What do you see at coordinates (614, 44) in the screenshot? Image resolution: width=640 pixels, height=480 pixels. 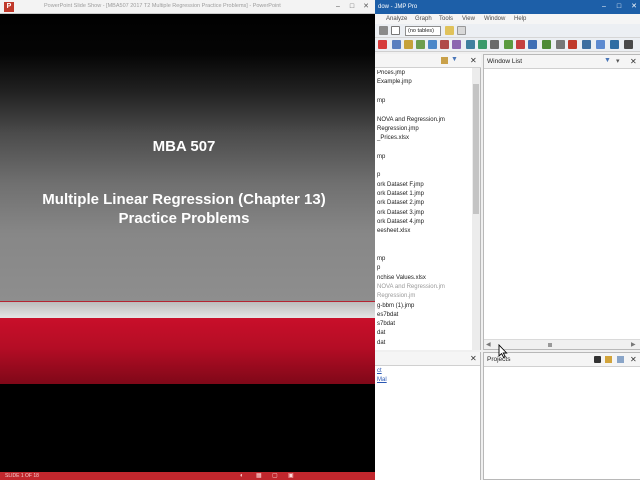 I see `log-icon` at bounding box center [614, 44].